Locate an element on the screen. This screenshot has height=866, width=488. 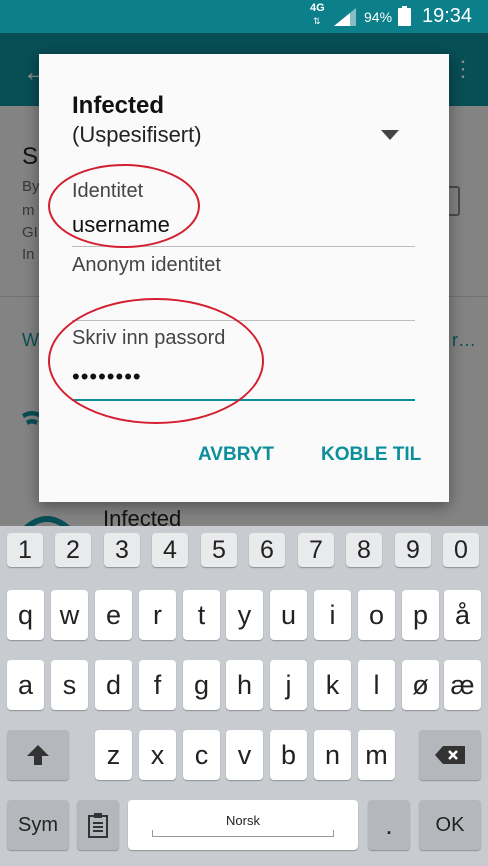
cancel-button: AVBRYT is located at coordinates (236, 455).